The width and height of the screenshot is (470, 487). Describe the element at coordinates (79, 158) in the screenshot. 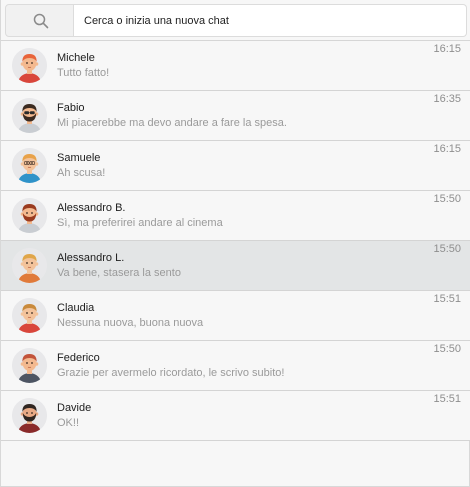

I see `chat-name: Samuele` at that location.